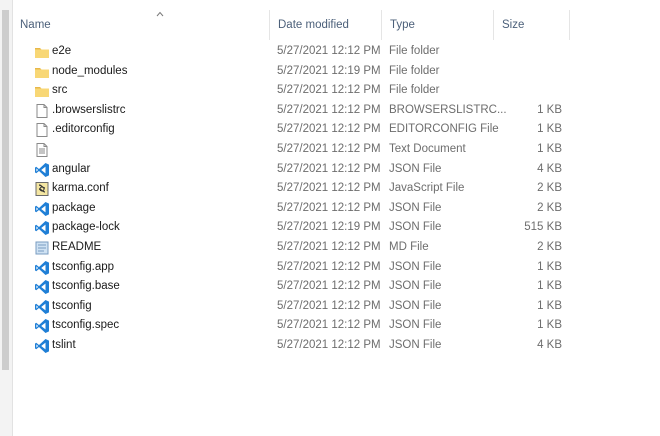 Image resolution: width=660 pixels, height=436 pixels. I want to click on file-name: tsconfig, so click(72, 307).